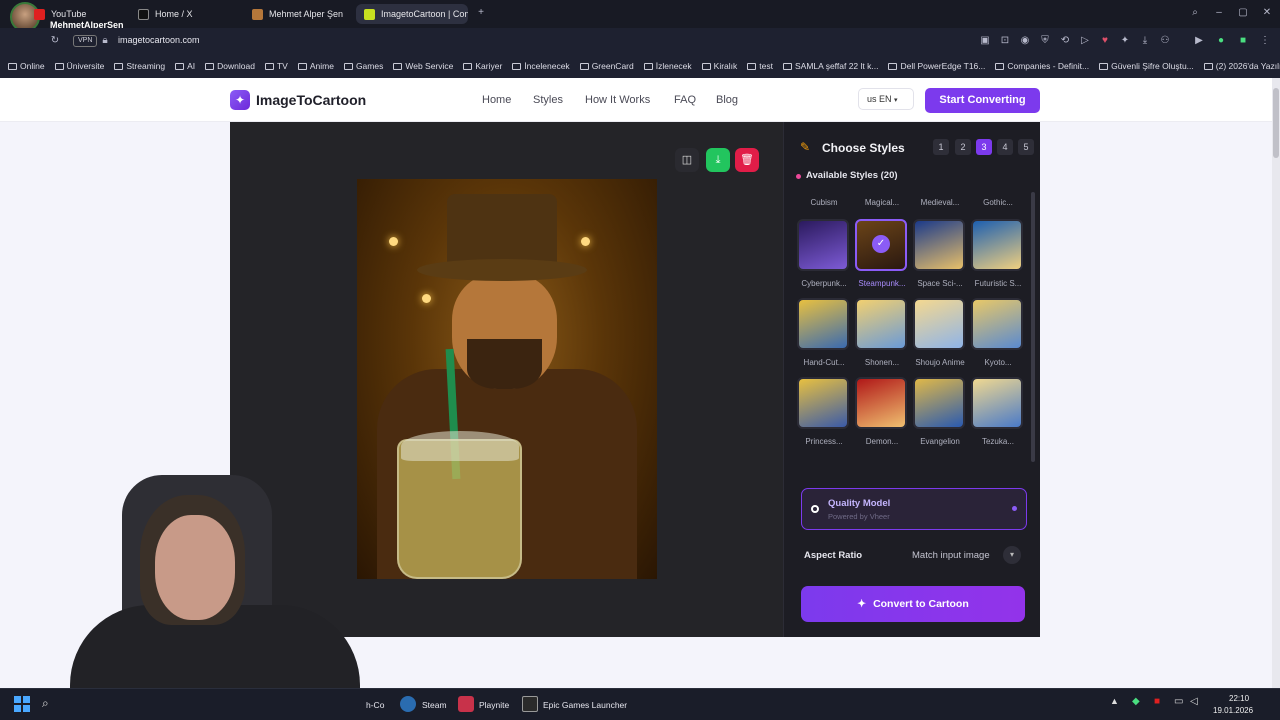 Image resolution: width=1280 pixels, height=720 pixels. Describe the element at coordinates (363, 66) in the screenshot. I see `bookmark-item: Games` at that location.